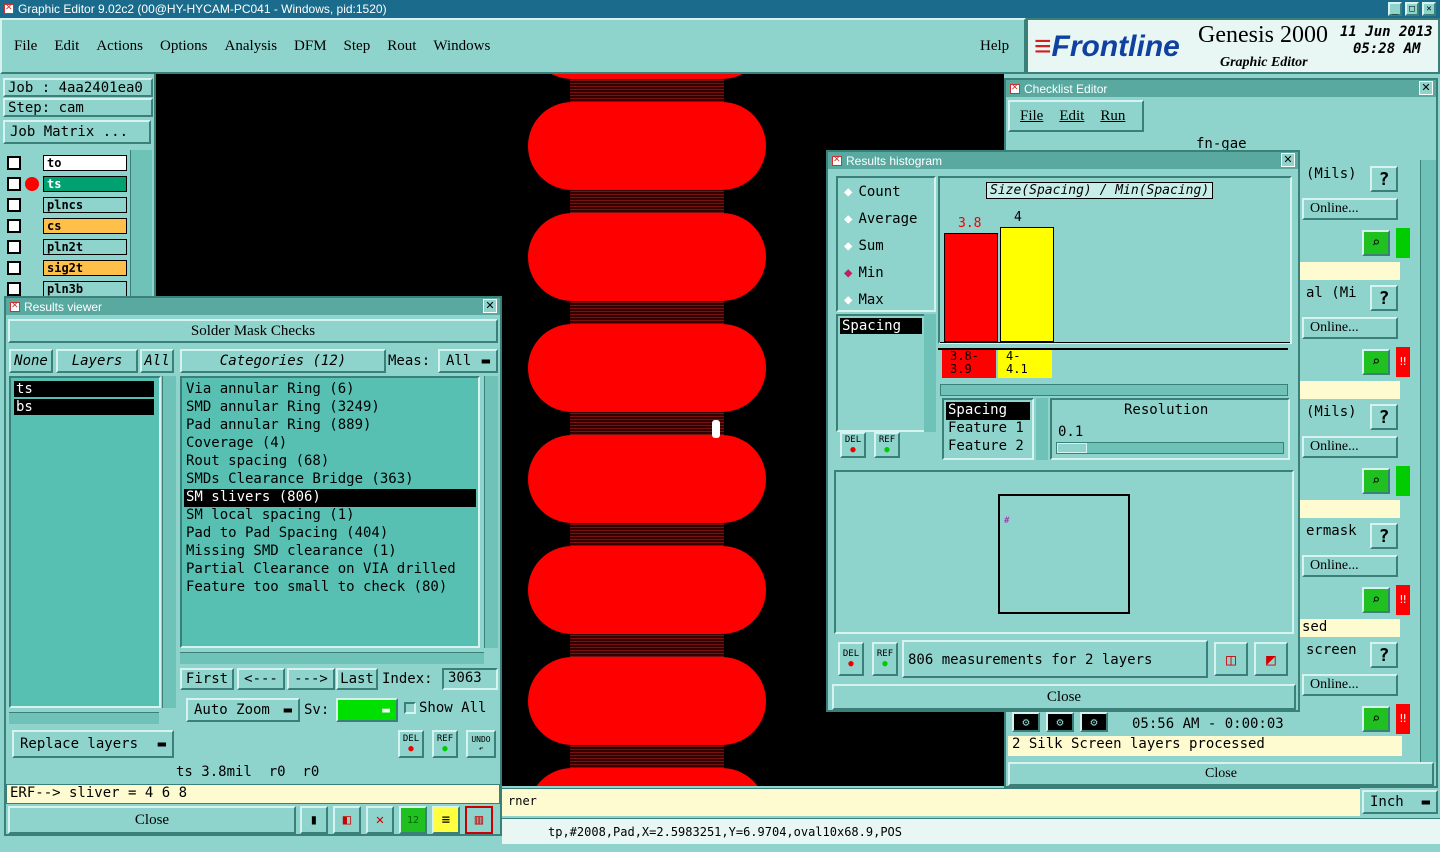  Describe the element at coordinates (65, 162) in the screenshot. I see `layer-row: to` at that location.